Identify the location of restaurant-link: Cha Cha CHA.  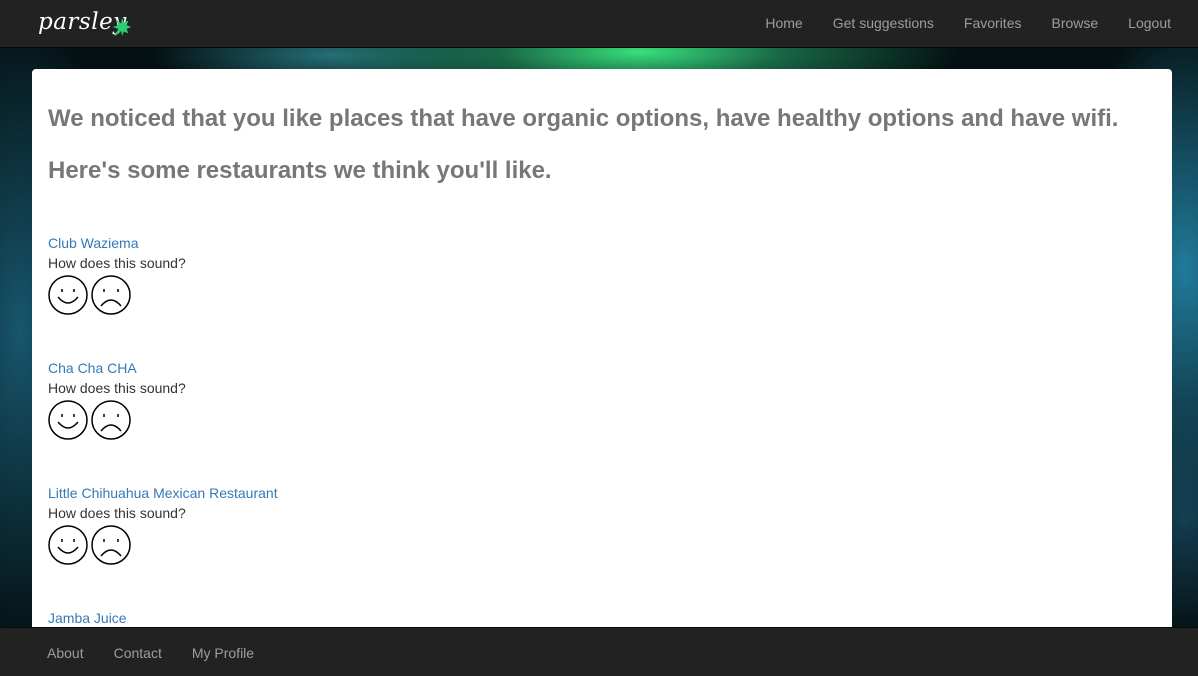
(117, 368).